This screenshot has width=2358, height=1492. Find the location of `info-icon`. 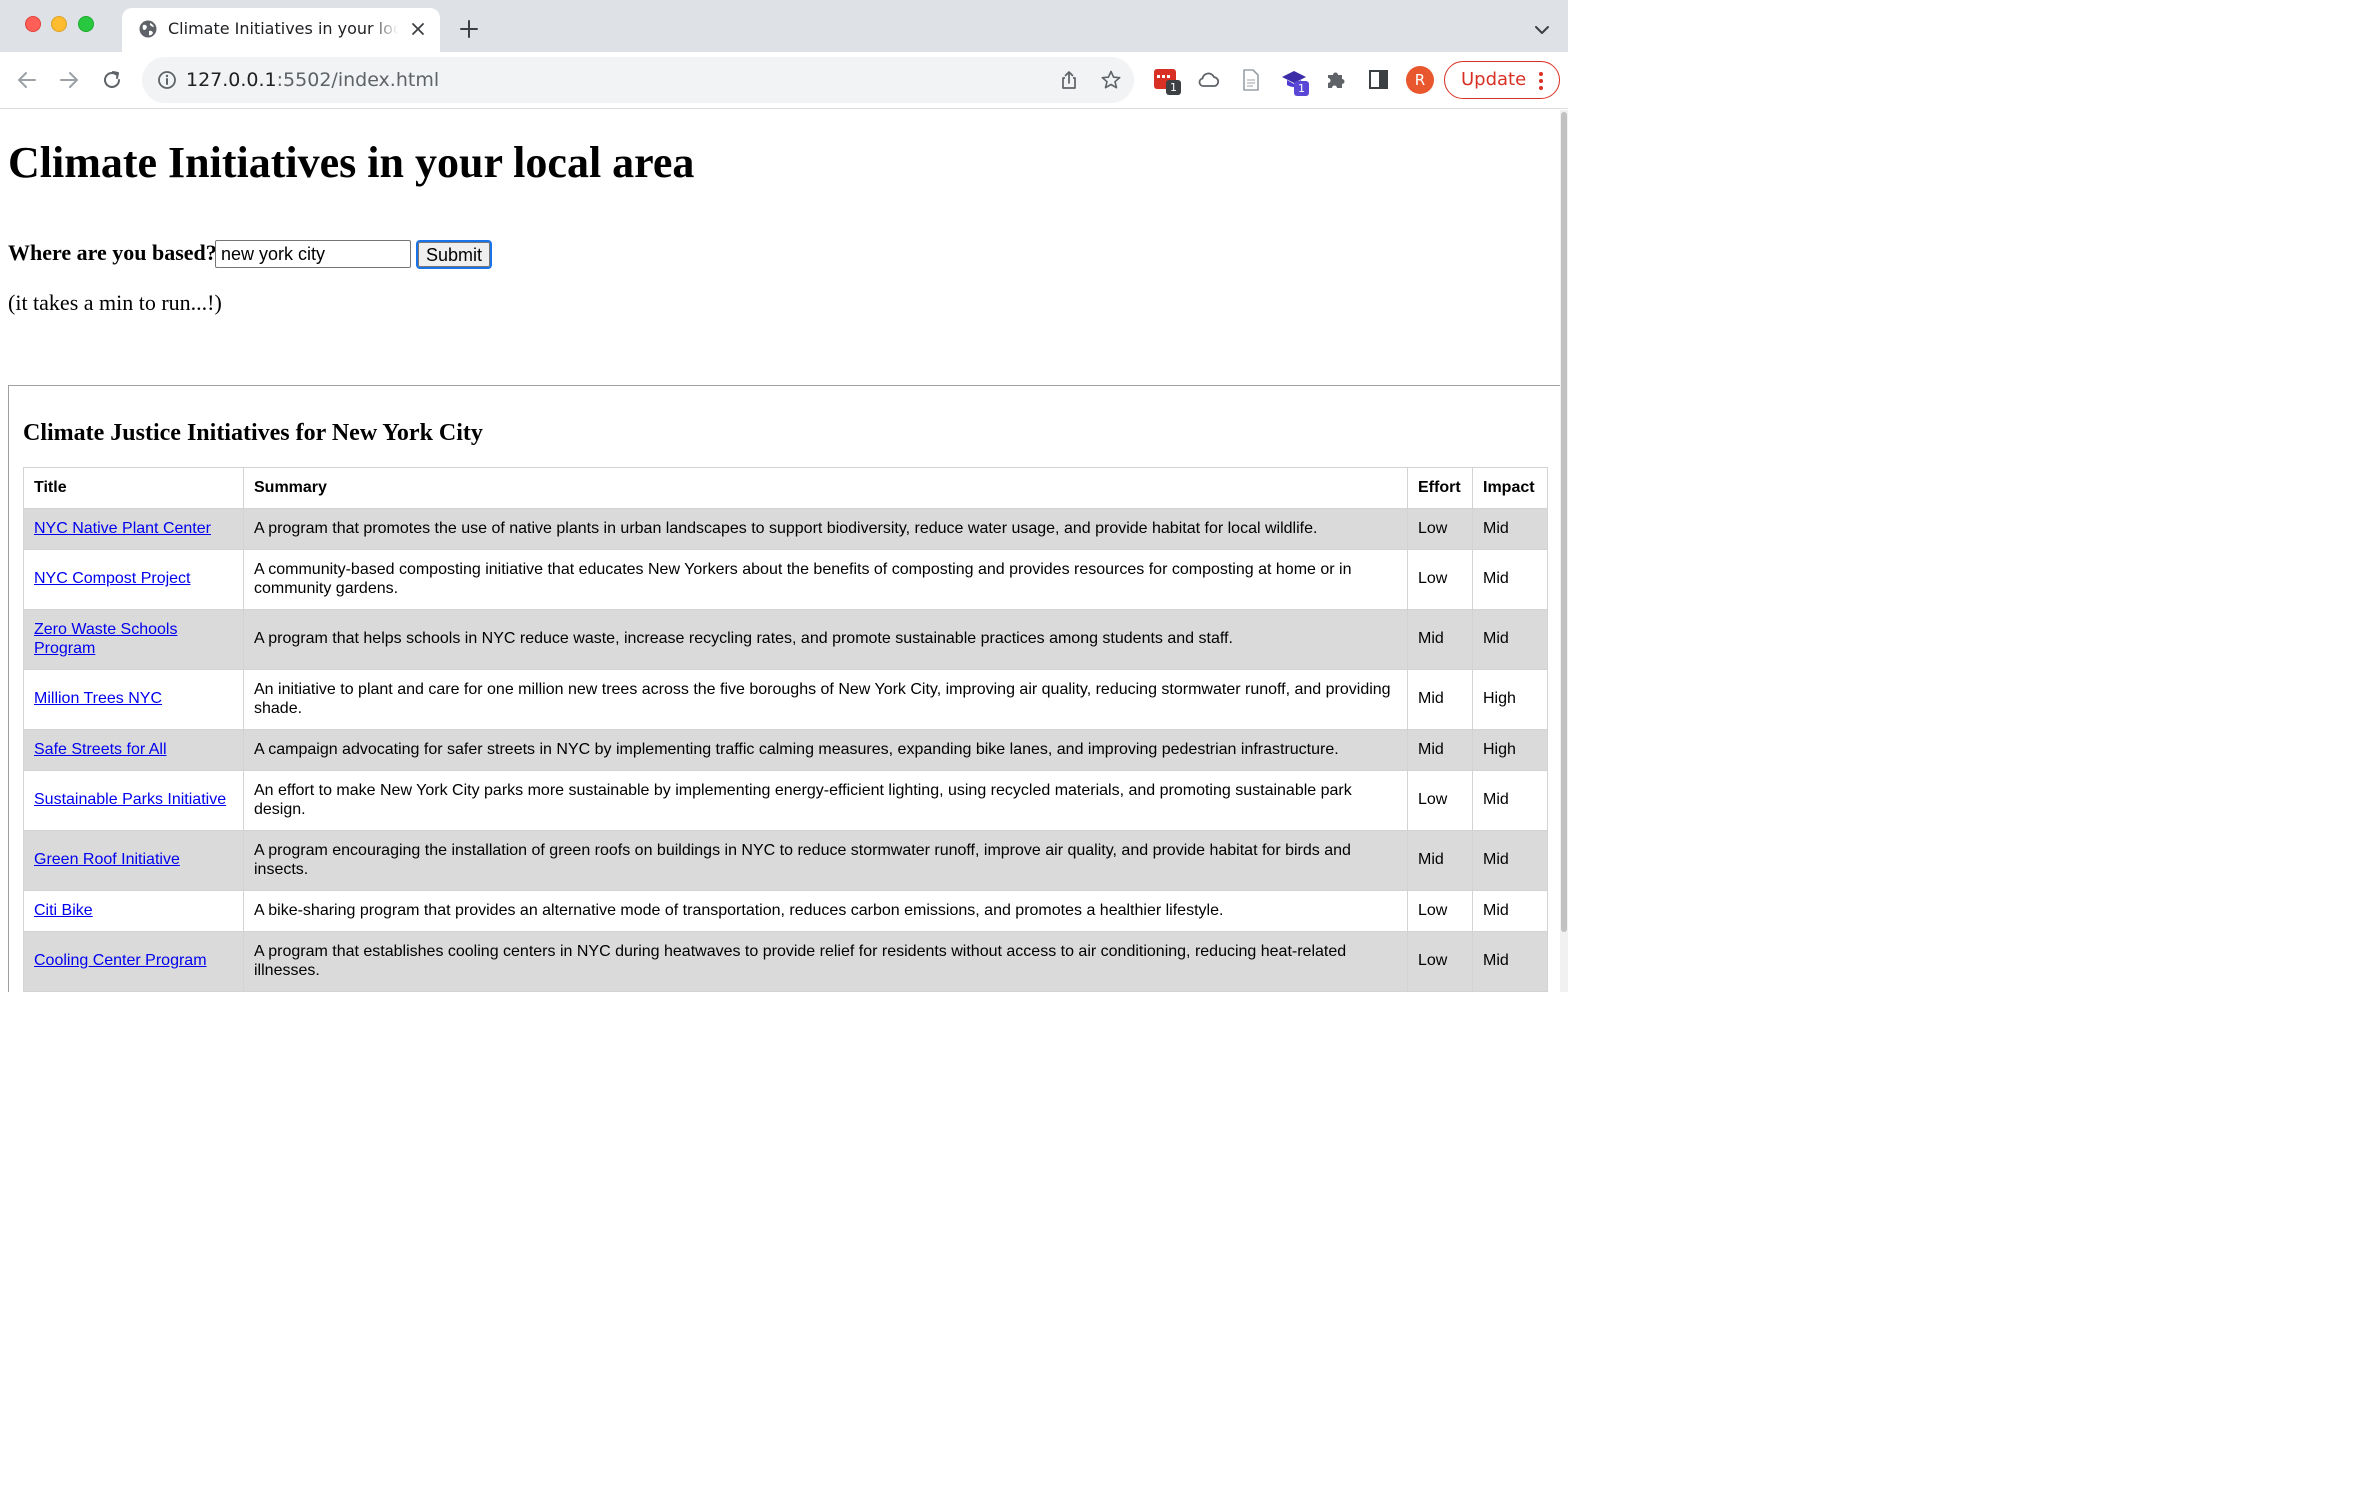

info-icon is located at coordinates (167, 80).